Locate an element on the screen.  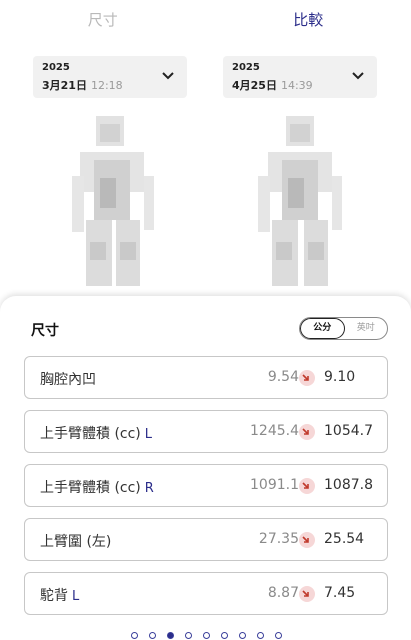
date-day: 4月25日 14:39 is located at coordinates (272, 85).